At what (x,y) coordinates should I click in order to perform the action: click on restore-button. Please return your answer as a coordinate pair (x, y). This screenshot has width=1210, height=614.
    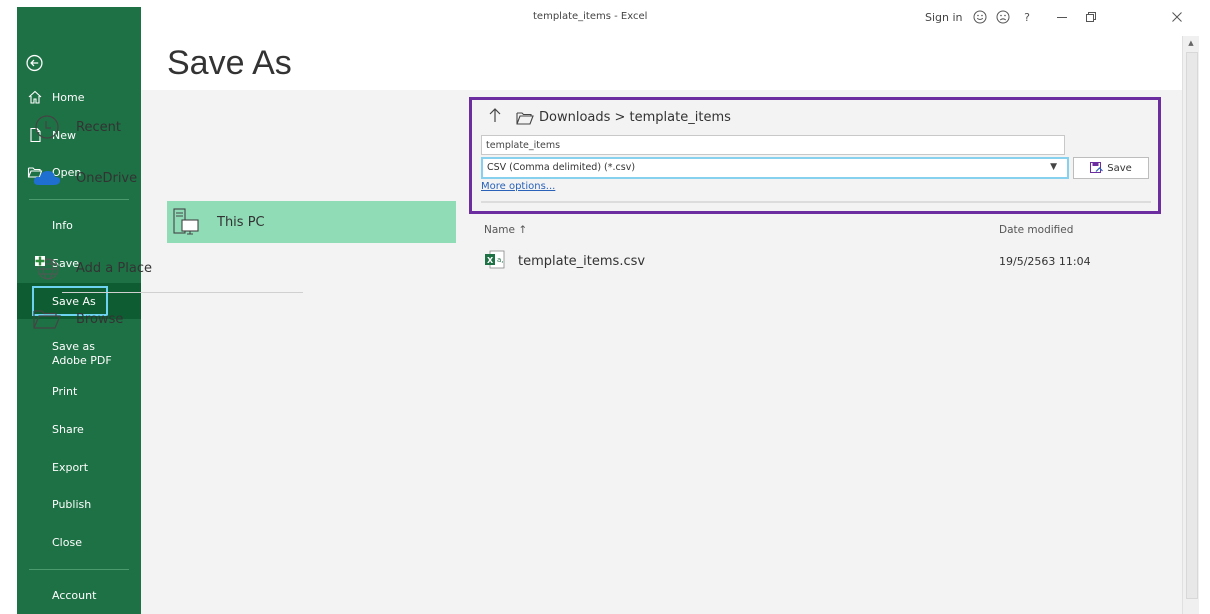
    Looking at the image, I should click on (1091, 17).